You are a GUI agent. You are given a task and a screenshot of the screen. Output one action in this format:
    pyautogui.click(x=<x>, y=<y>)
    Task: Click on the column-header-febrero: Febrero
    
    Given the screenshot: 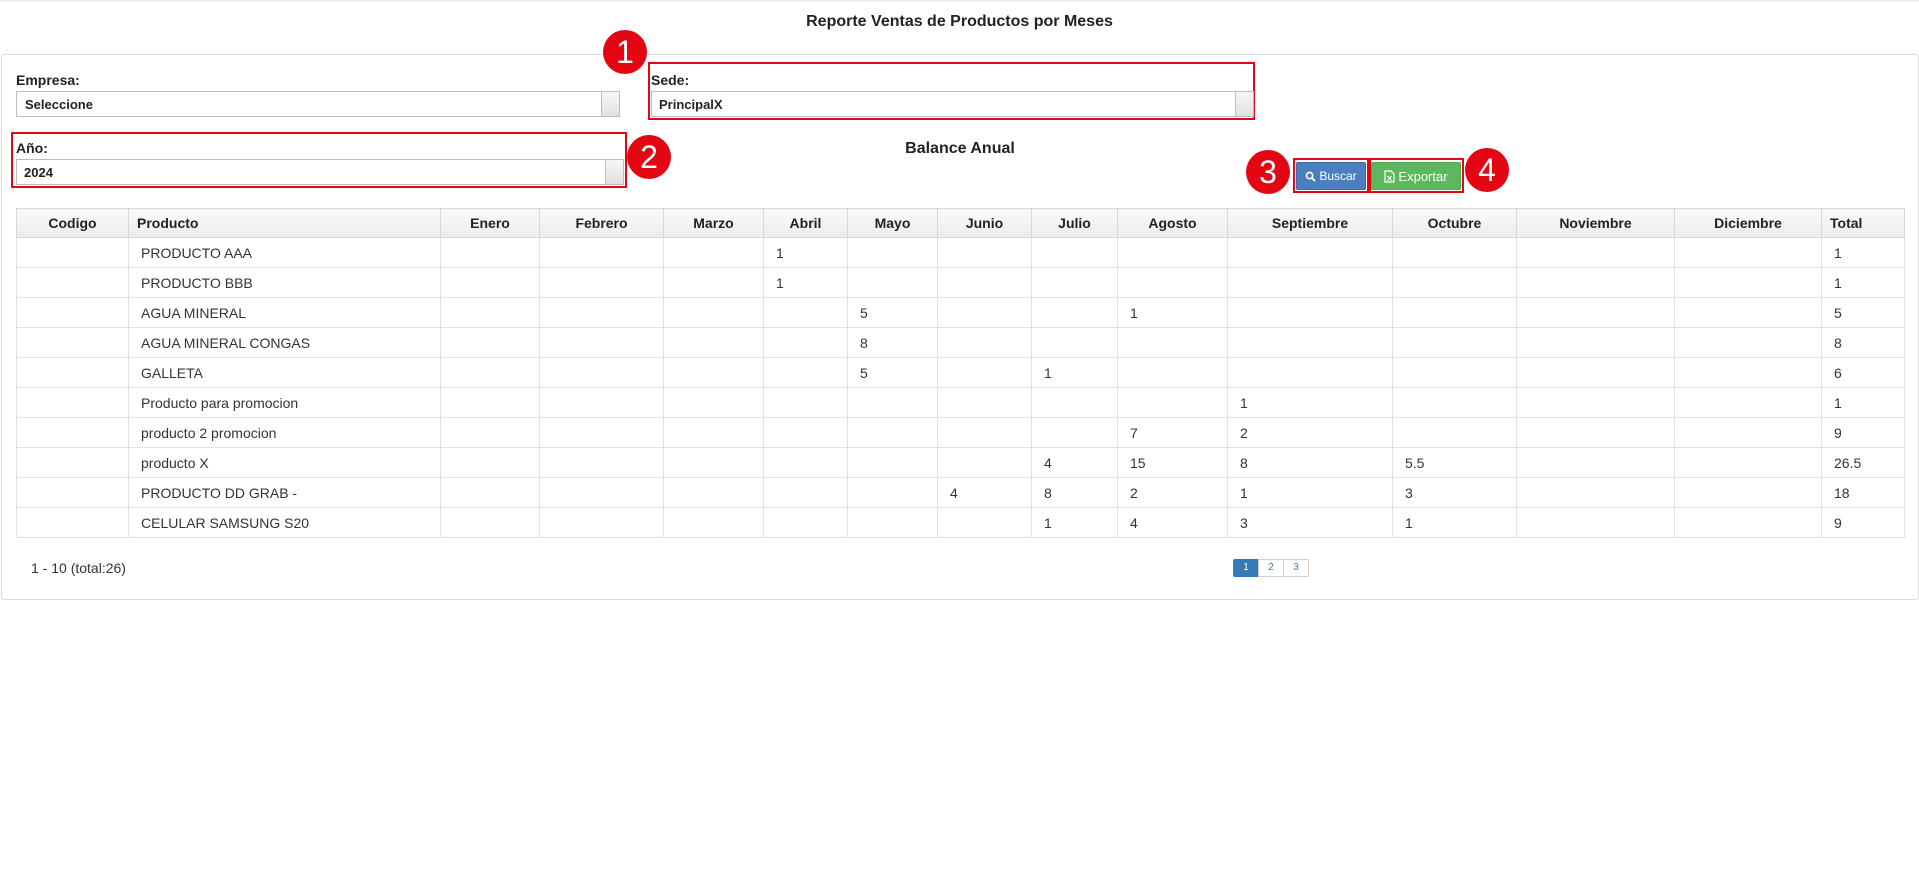 What is the action you would take?
    pyautogui.click(x=601, y=223)
    